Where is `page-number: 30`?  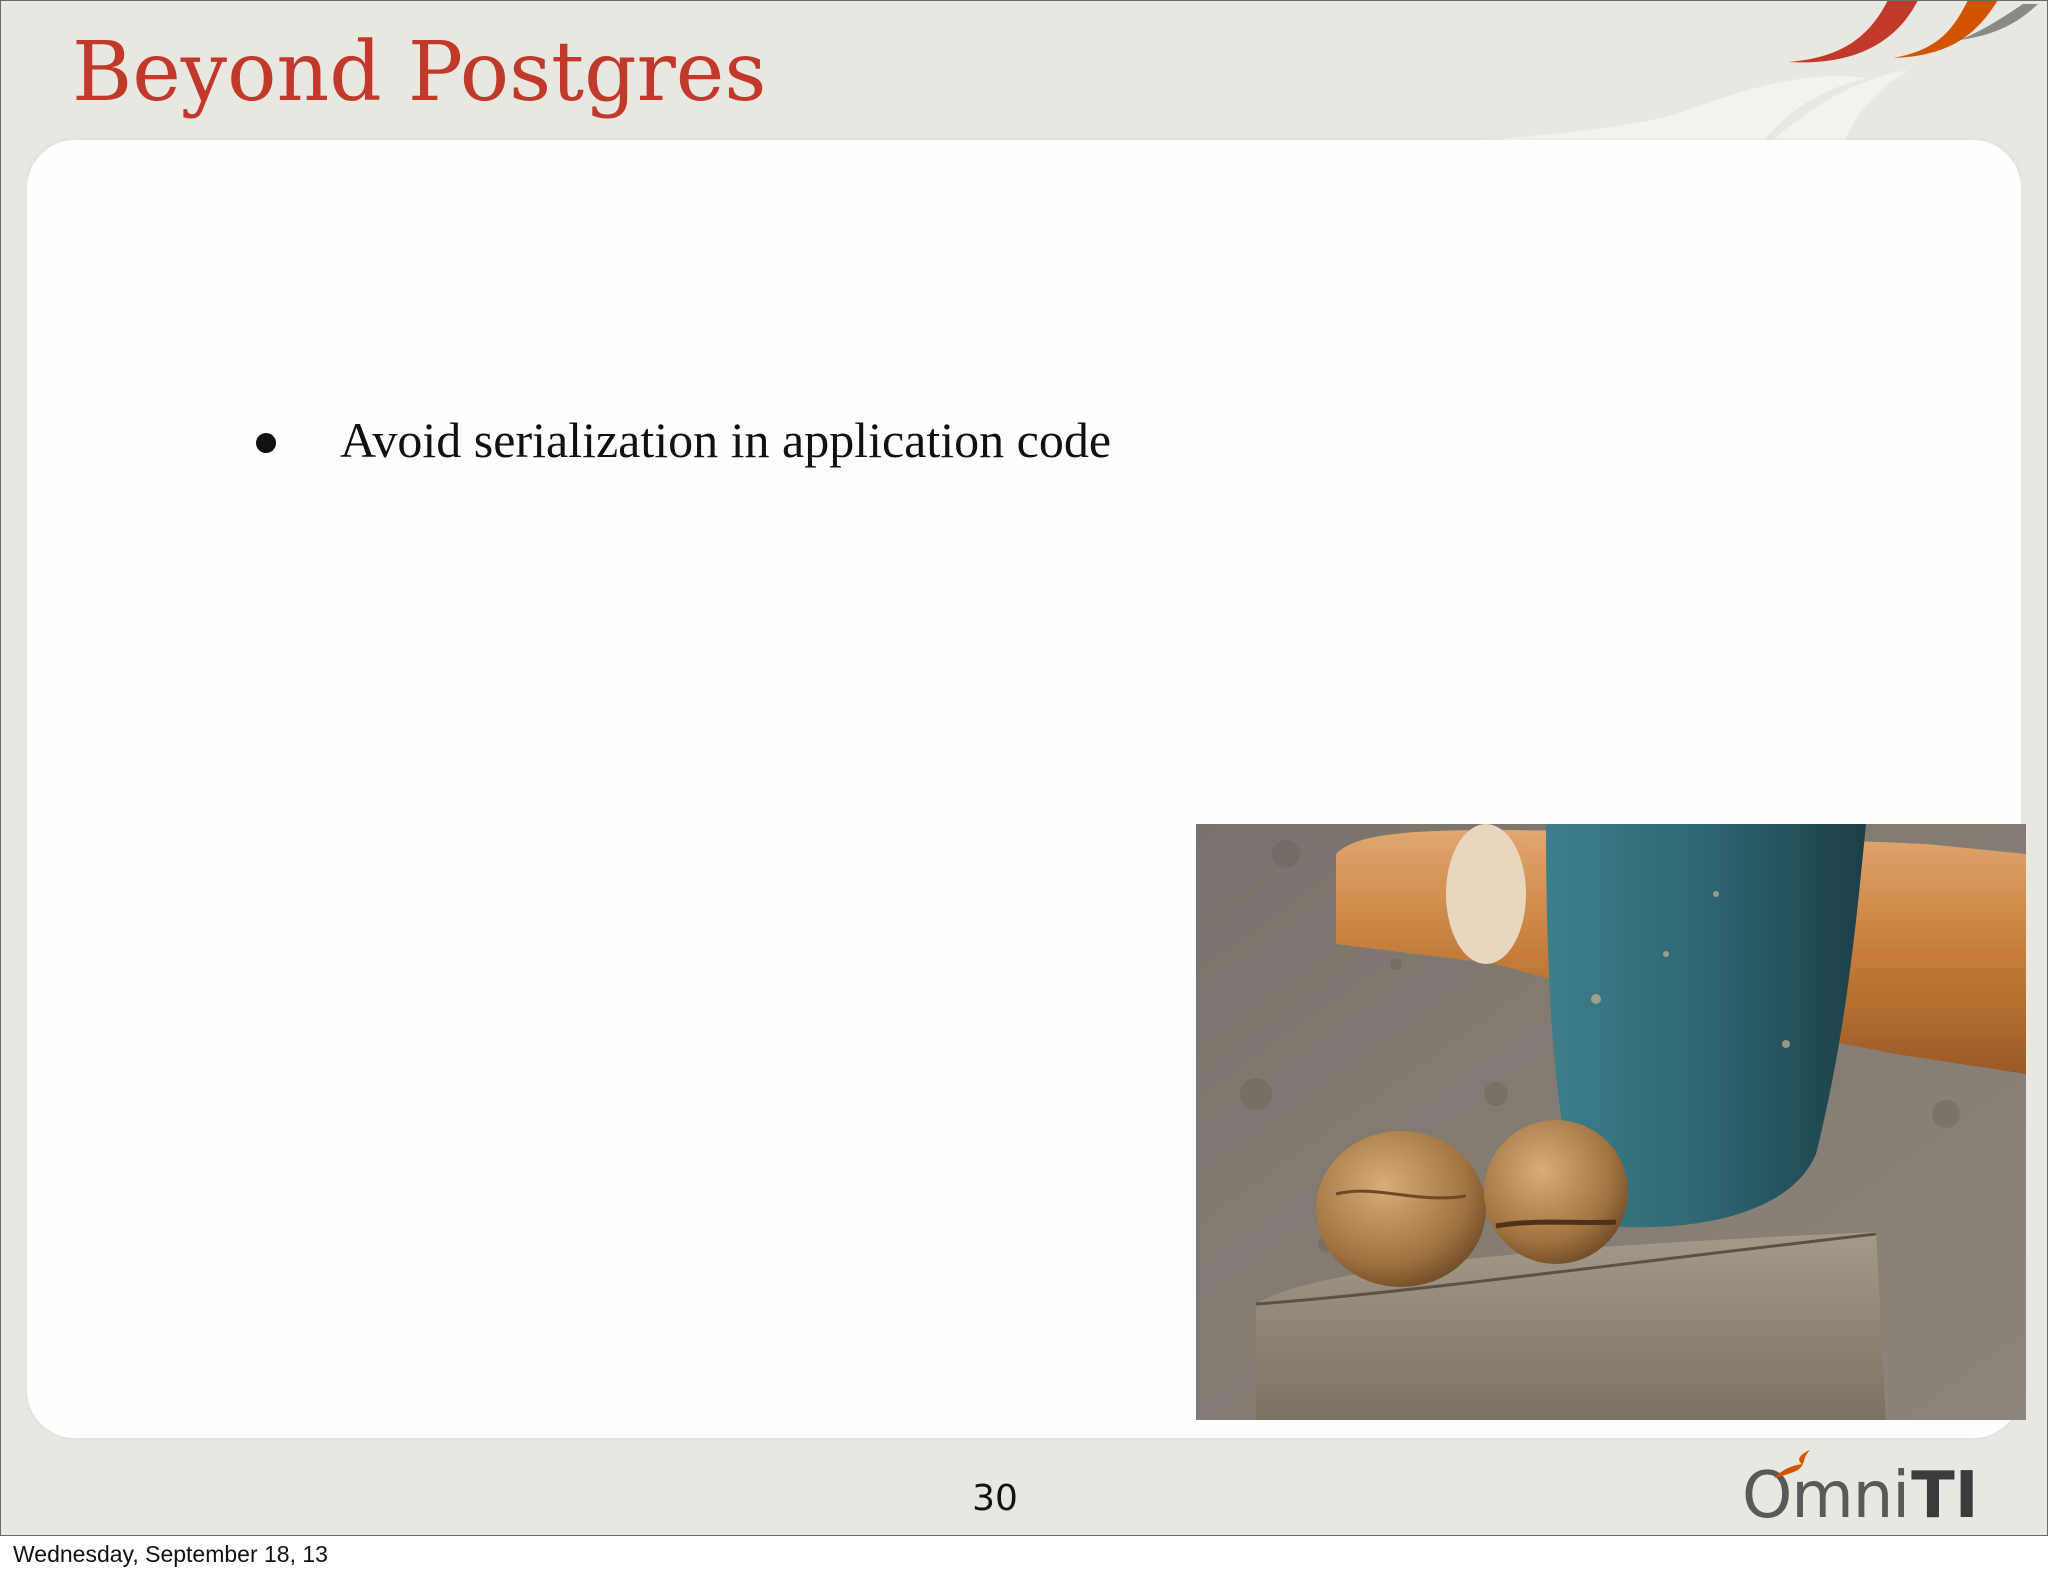
page-number: 30 is located at coordinates (995, 1498).